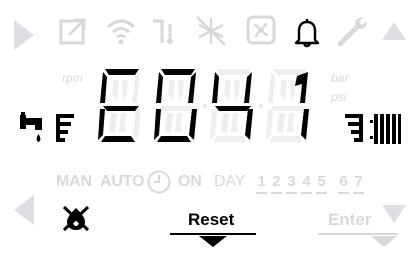 The image size is (410, 255). Describe the element at coordinates (385, 129) in the screenshot. I see `radiator-icon` at that location.